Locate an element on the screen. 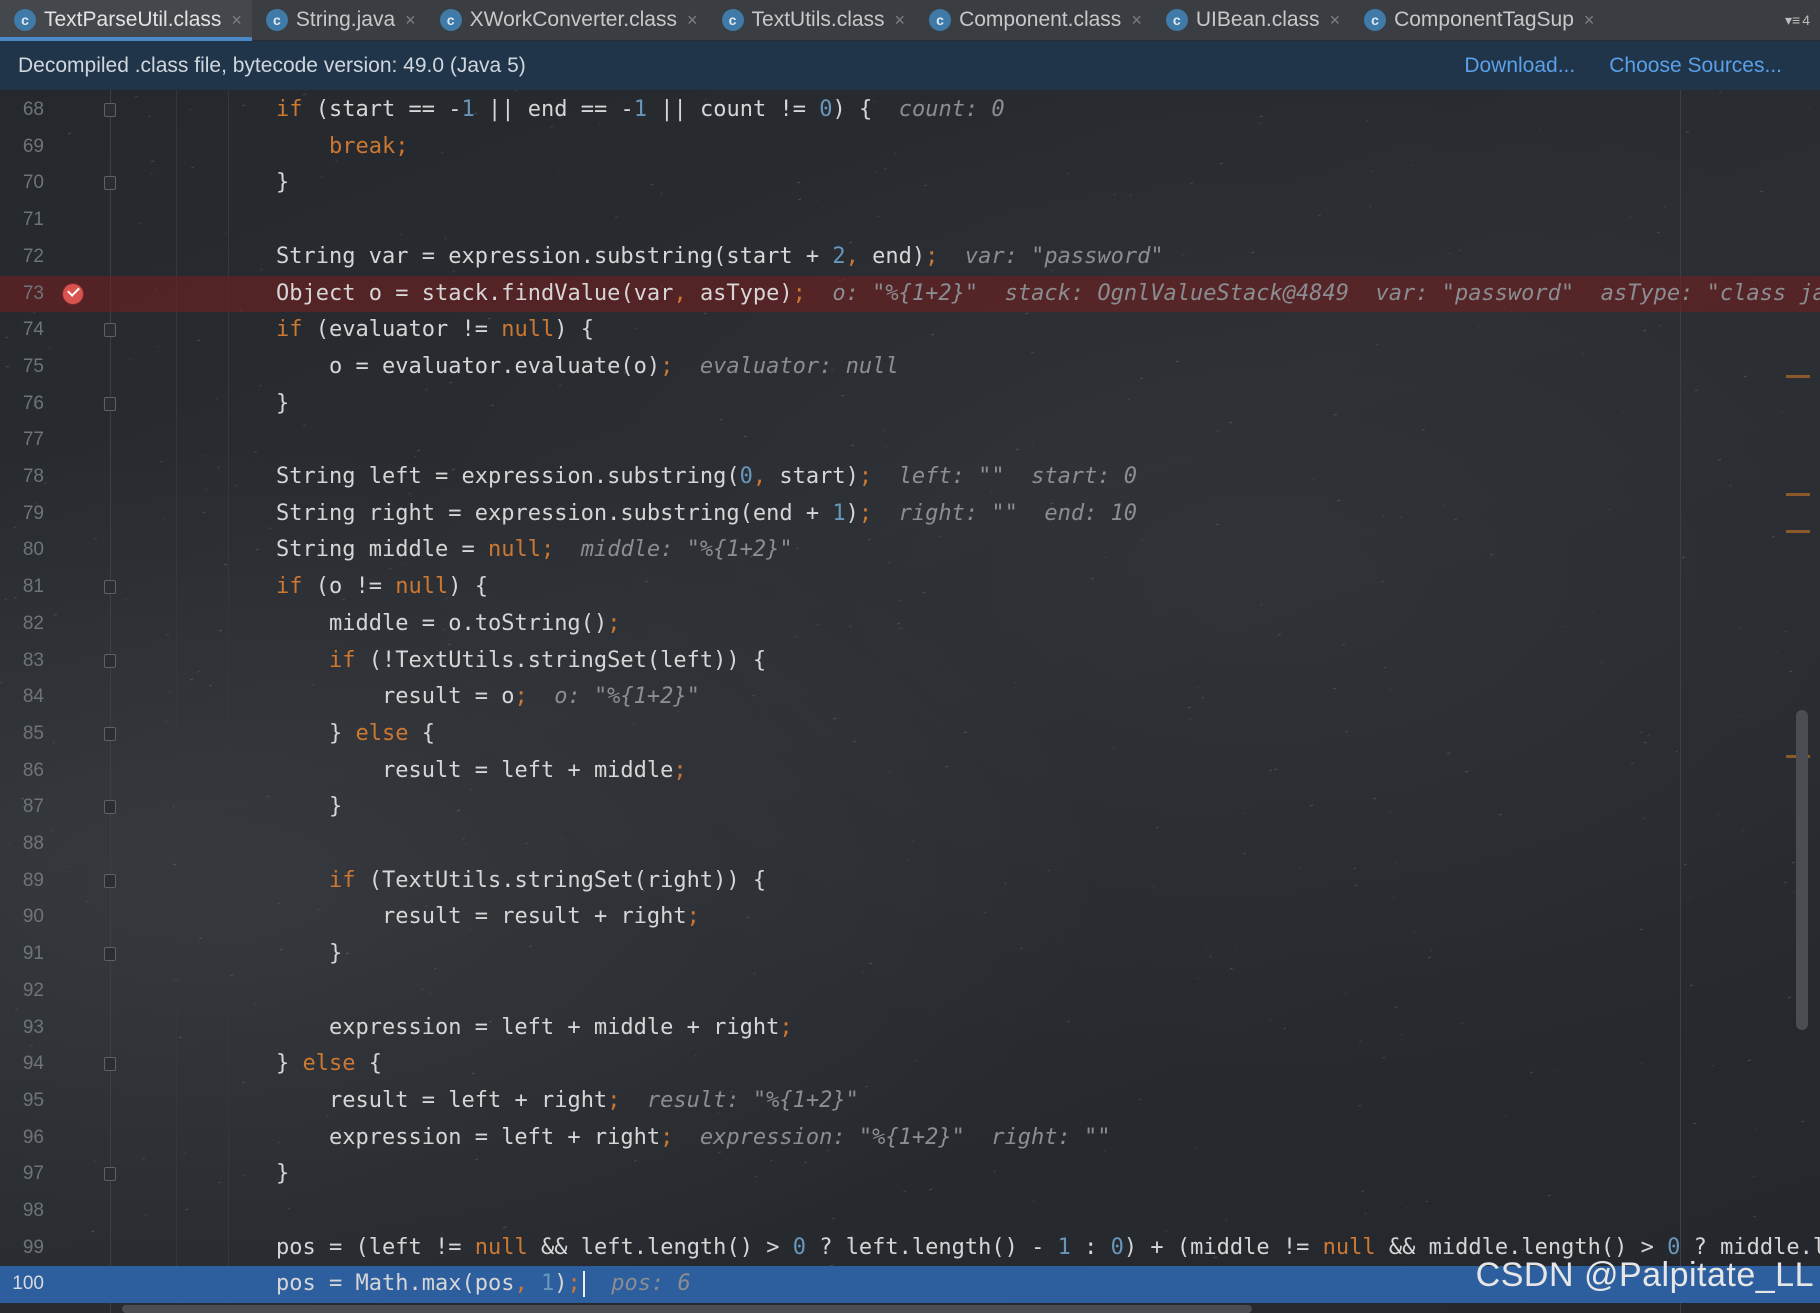 Image resolution: width=1820 pixels, height=1313 pixels. code-line: 91 } is located at coordinates (910, 954).